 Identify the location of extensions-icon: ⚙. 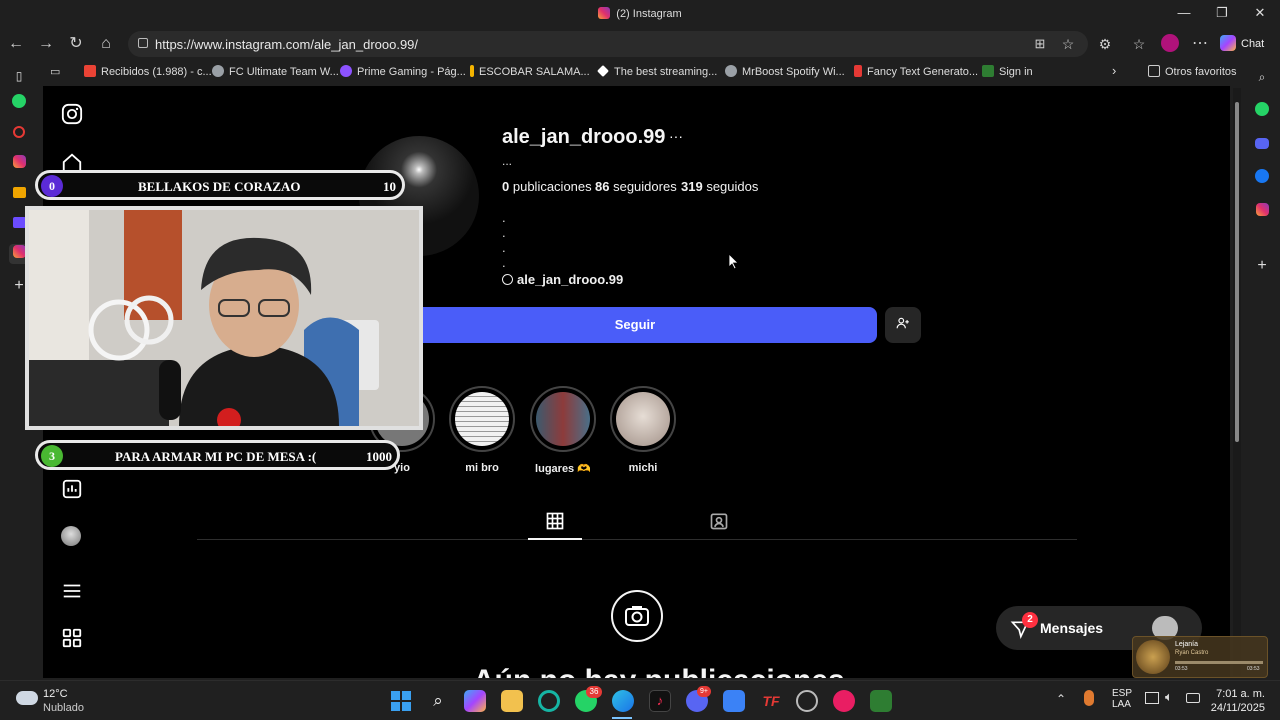
(1105, 44).